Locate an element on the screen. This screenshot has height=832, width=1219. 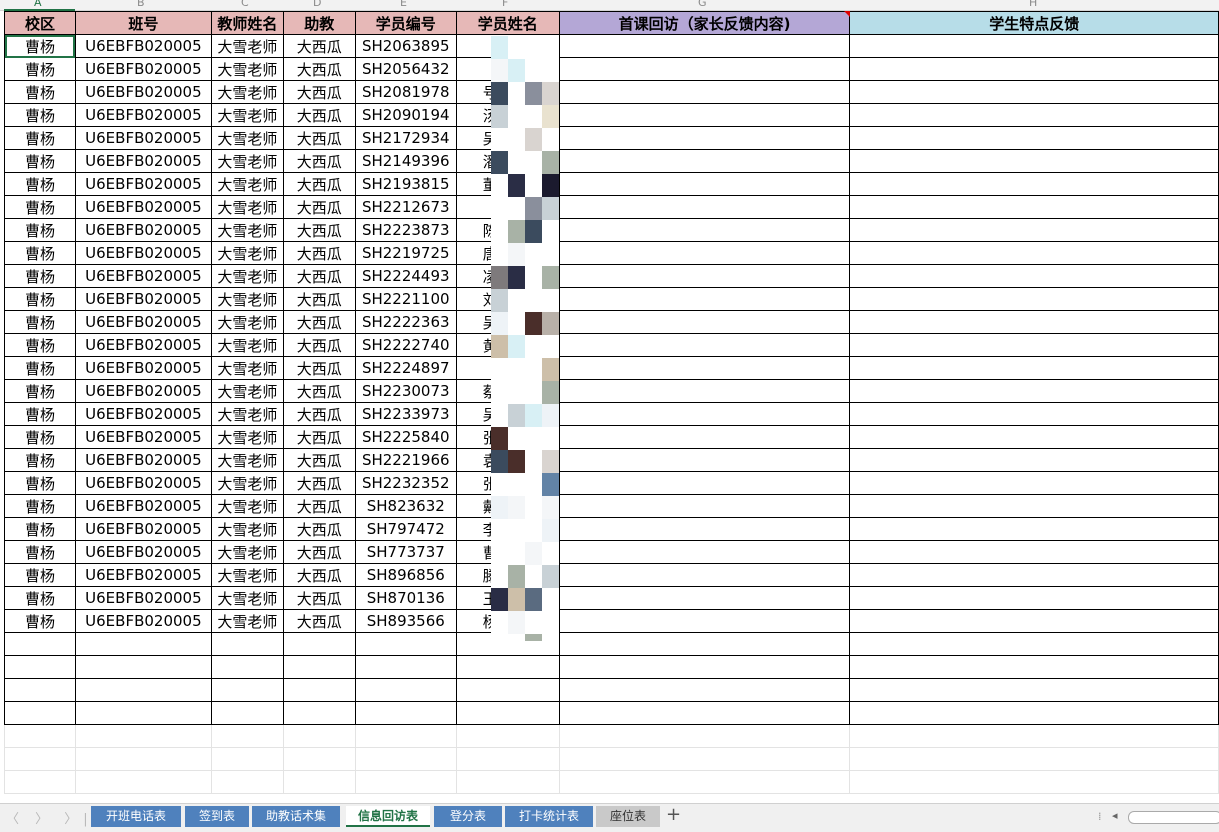
scroll-thumb is located at coordinates (1173, 817).